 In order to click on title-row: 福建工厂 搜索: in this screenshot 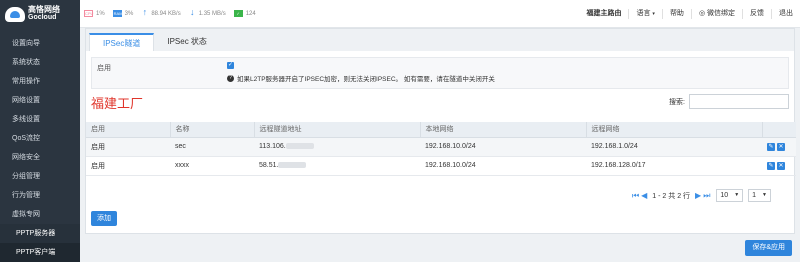, I will do `click(440, 102)`.